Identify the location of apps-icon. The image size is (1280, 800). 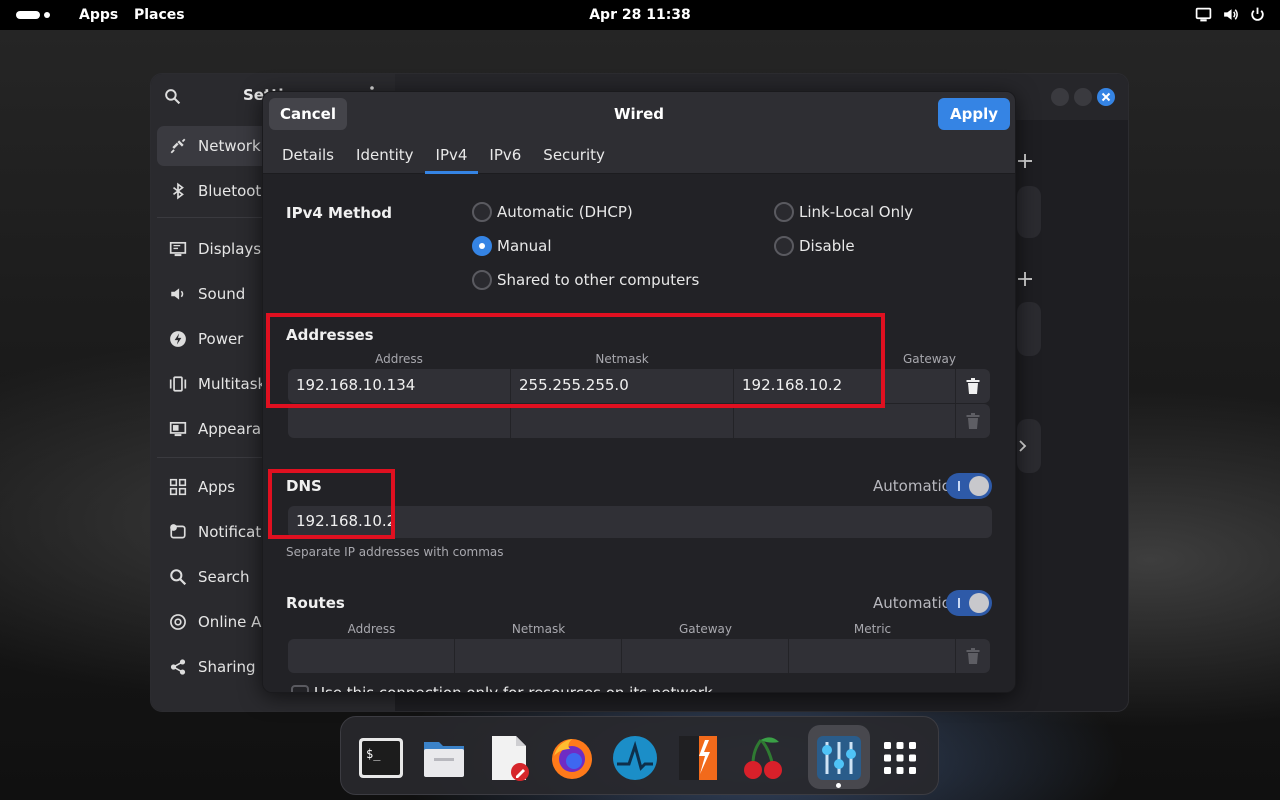
(178, 487).